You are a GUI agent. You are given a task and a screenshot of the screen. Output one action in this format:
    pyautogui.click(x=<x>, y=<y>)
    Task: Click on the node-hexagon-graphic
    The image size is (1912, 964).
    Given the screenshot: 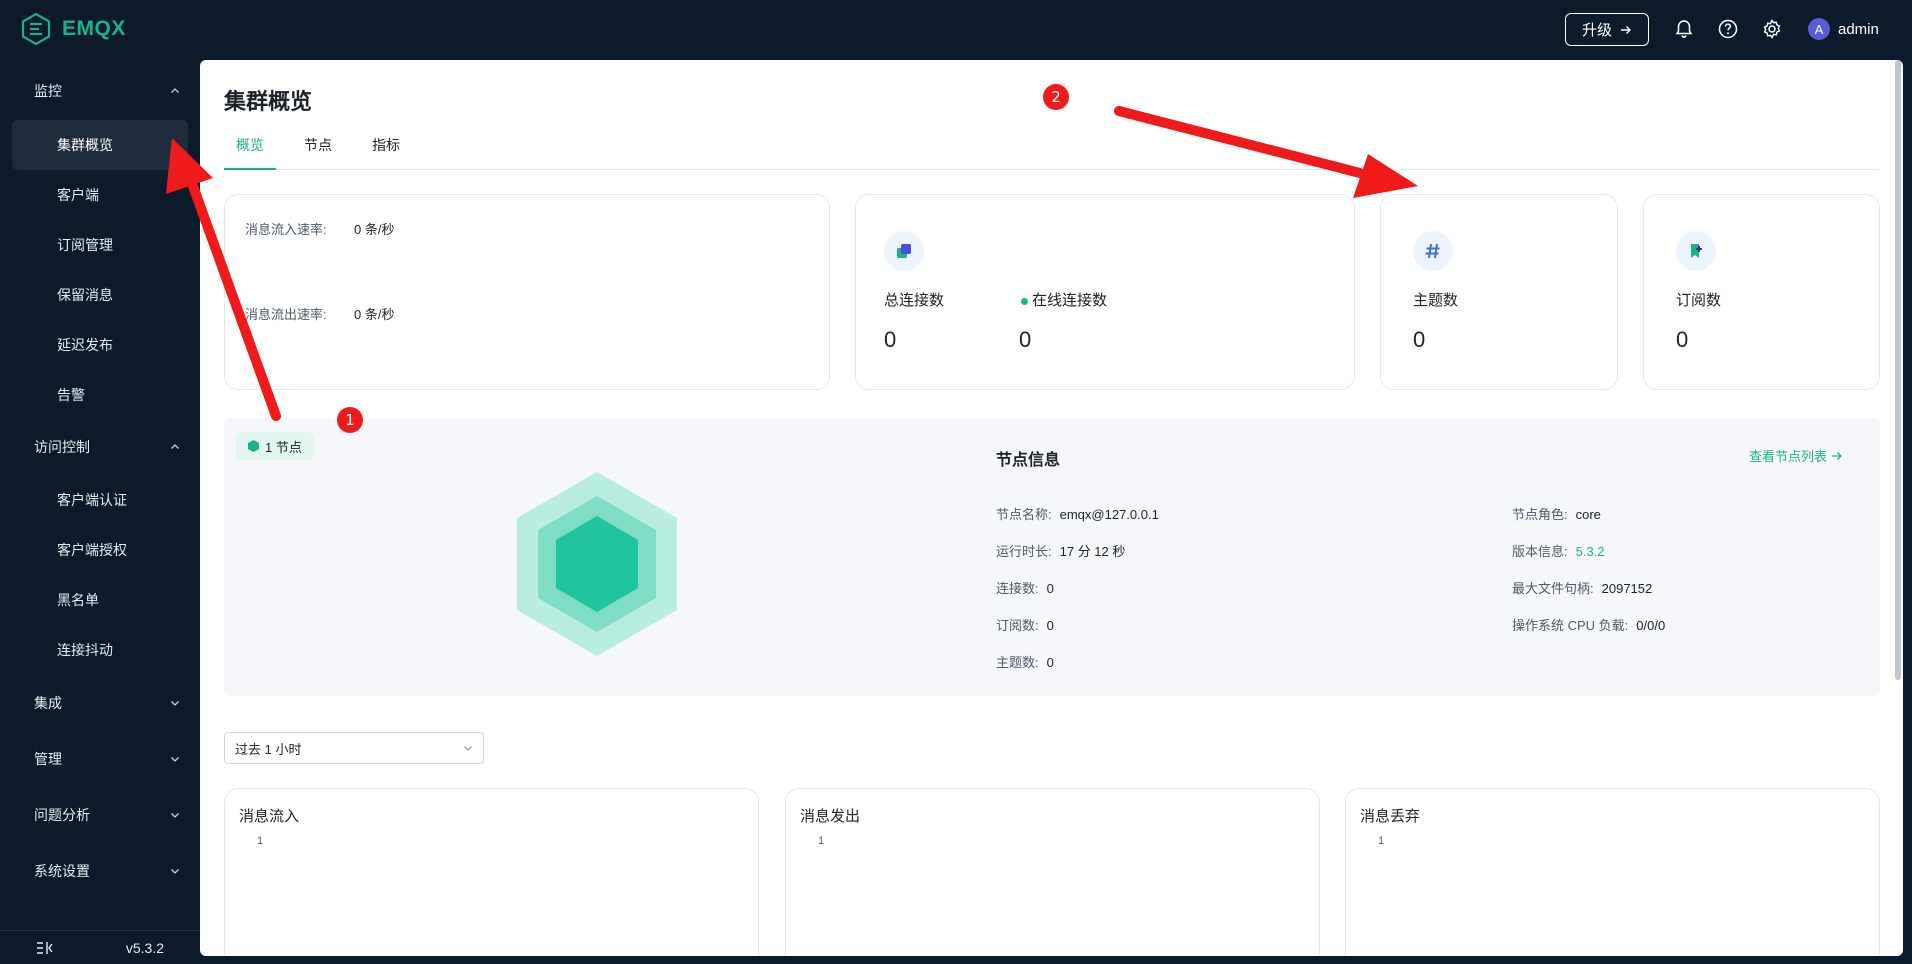 What is the action you would take?
    pyautogui.click(x=597, y=564)
    